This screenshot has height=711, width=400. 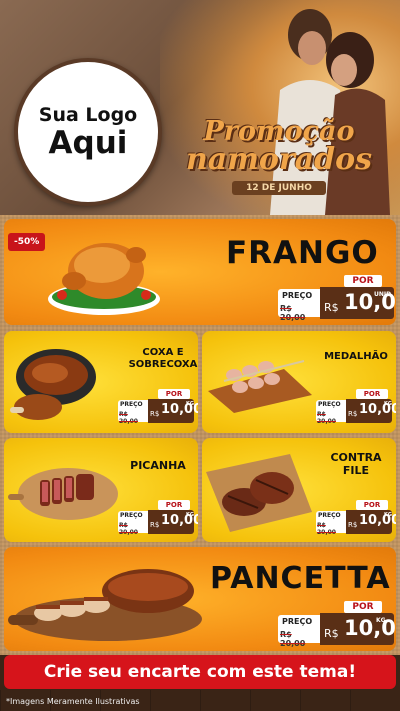 What do you see at coordinates (260, 386) in the screenshot?
I see `medalhao-skewers-image` at bounding box center [260, 386].